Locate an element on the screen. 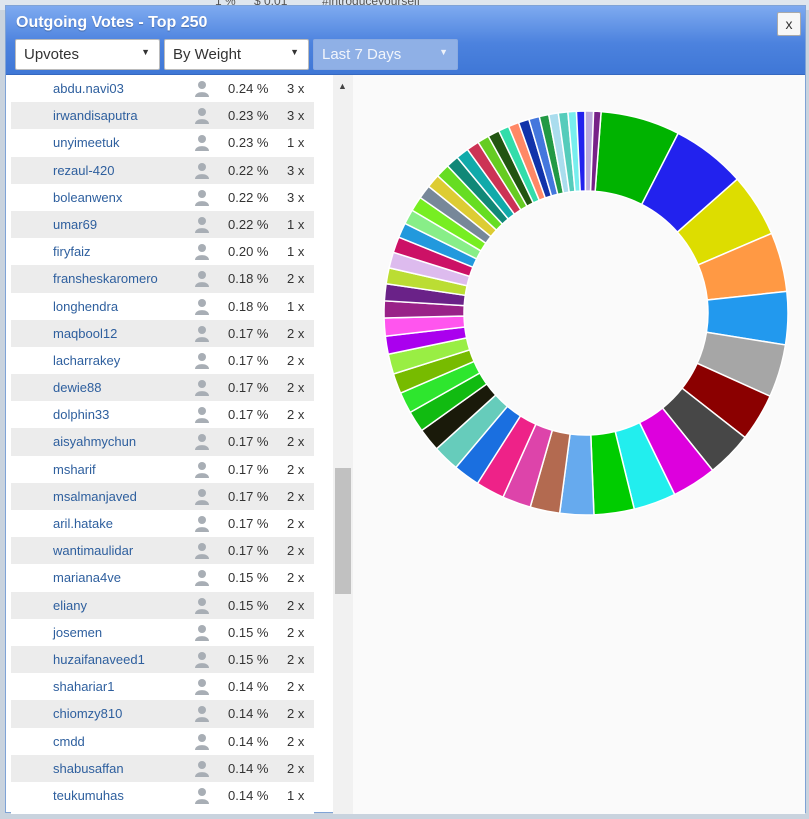 This screenshot has height=819, width=809. voter-name-link: shahariar1 is located at coordinates (83, 686).